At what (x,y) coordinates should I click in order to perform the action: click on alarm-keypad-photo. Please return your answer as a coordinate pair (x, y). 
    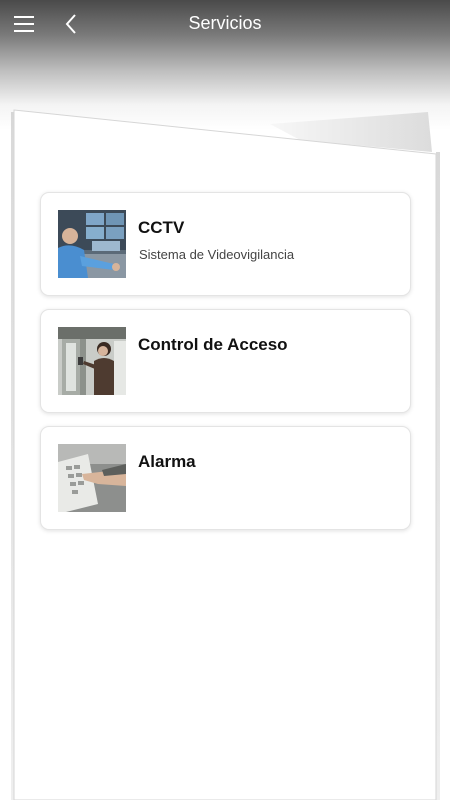
    Looking at the image, I should click on (92, 478).